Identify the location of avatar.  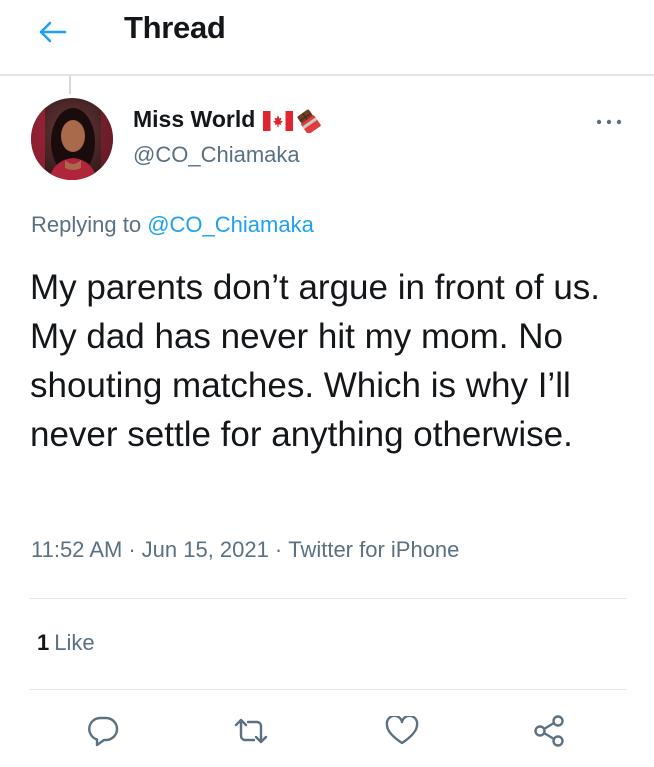
(72, 139).